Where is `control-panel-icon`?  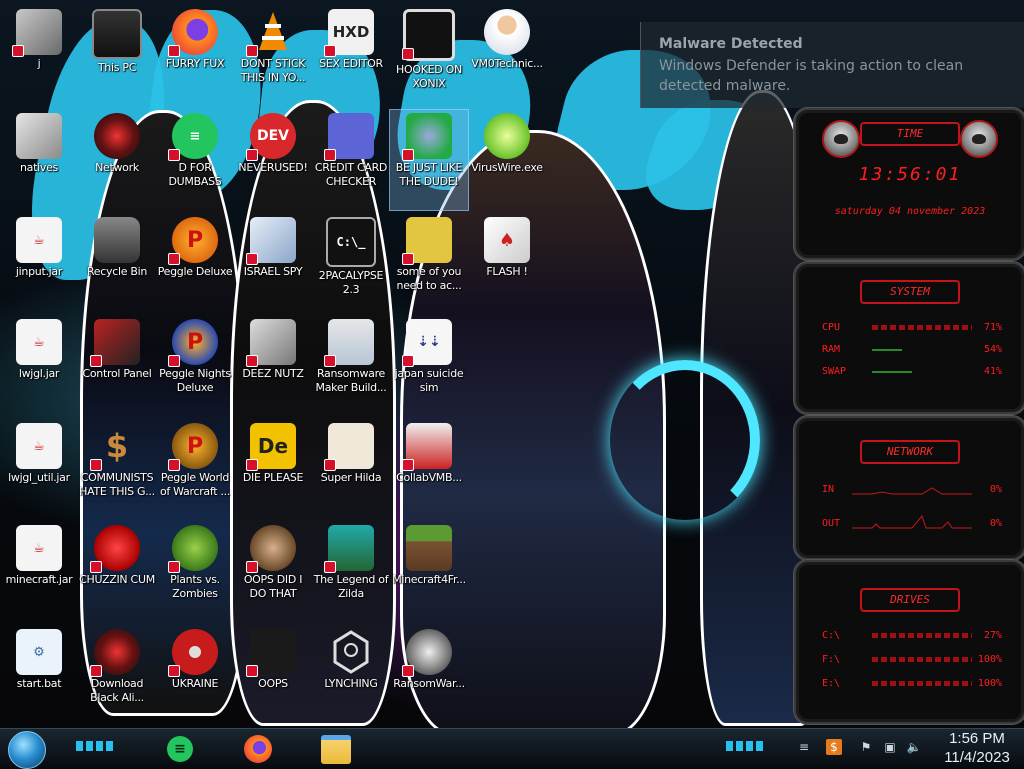
control-panel-icon is located at coordinates (115, 343).